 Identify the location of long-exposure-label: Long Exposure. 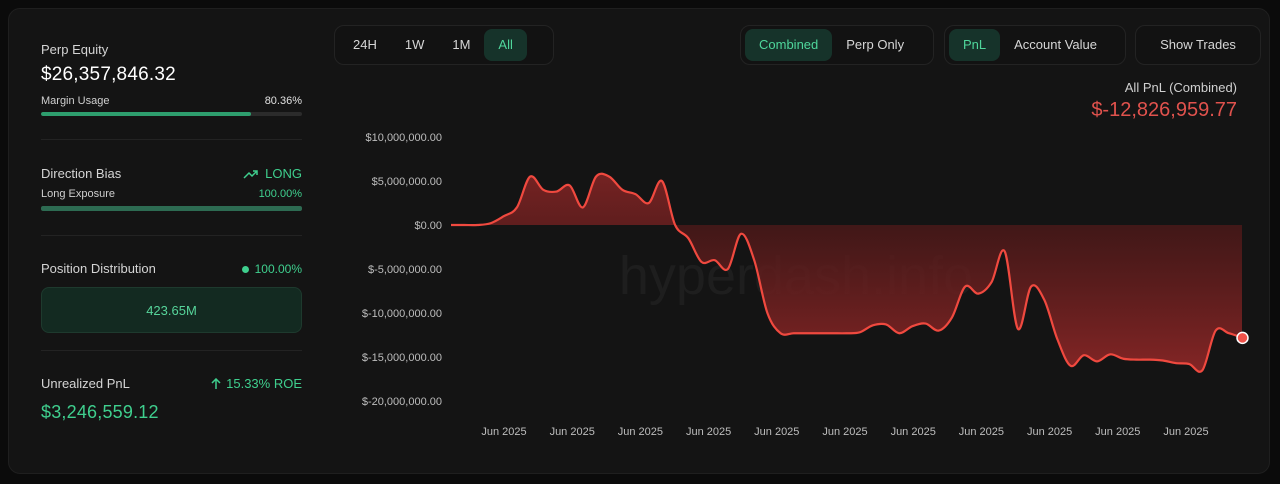
(78, 194).